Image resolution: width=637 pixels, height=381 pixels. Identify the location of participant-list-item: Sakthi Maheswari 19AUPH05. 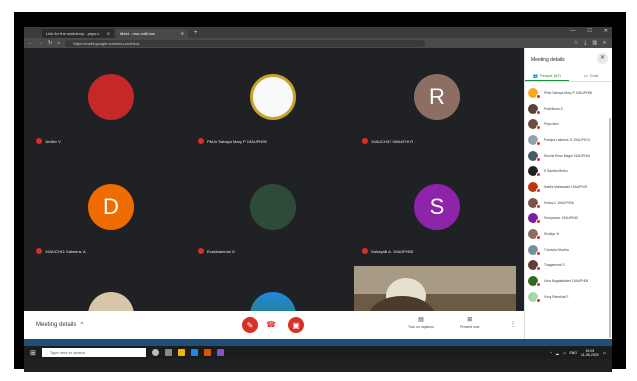
(569, 187).